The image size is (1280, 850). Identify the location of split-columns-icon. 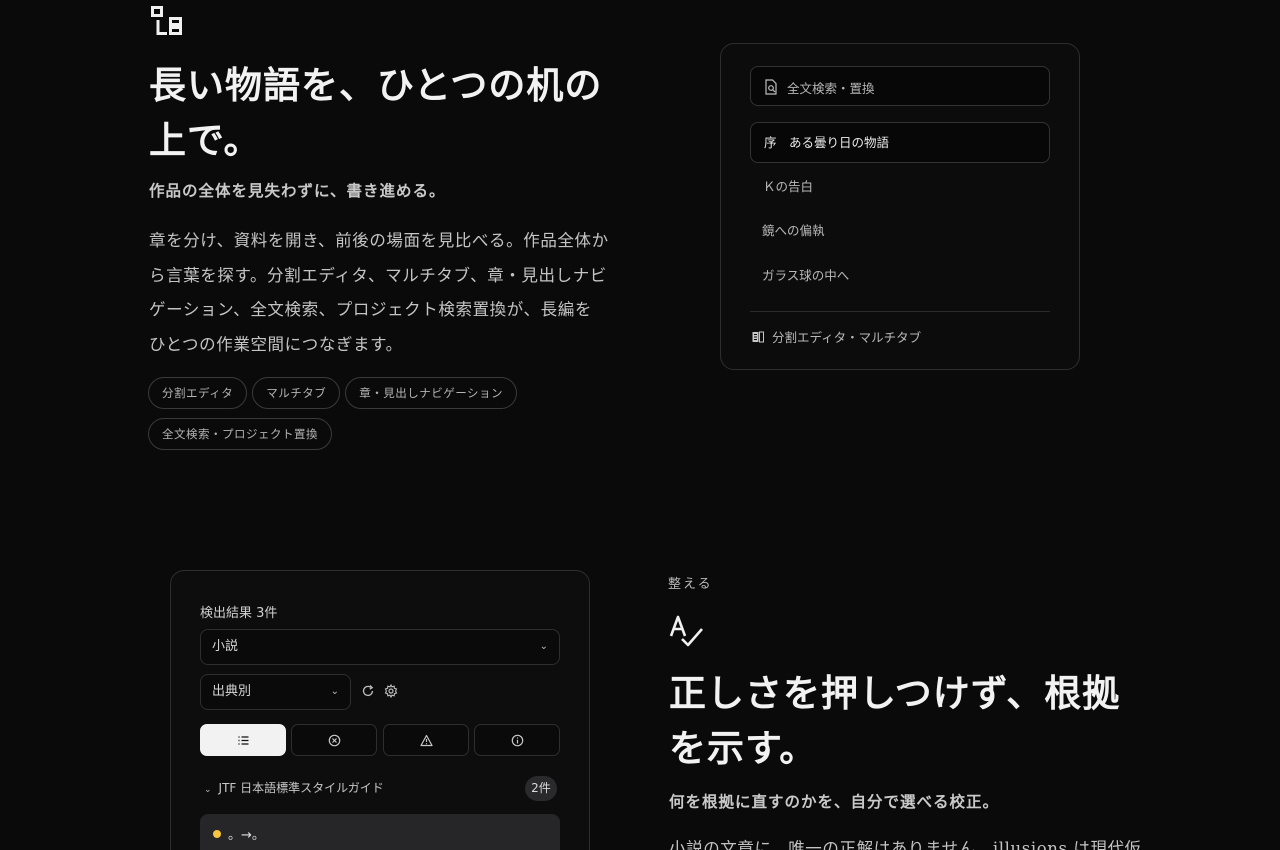
(758, 337).